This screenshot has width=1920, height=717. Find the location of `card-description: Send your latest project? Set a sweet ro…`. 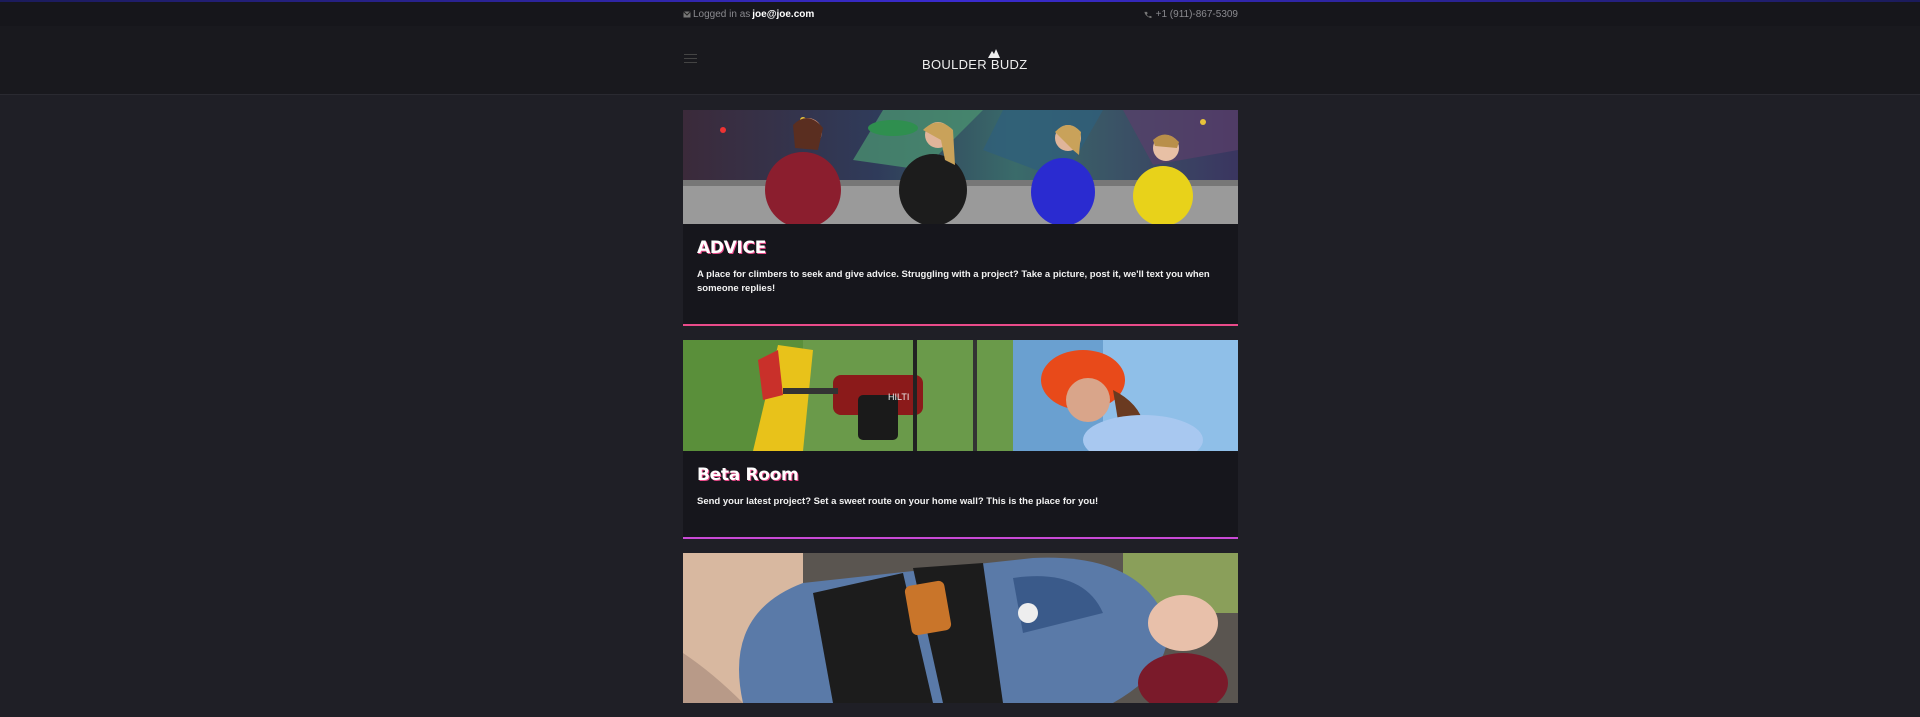

card-description: Send your latest project? Set a sweet ro… is located at coordinates (898, 501).